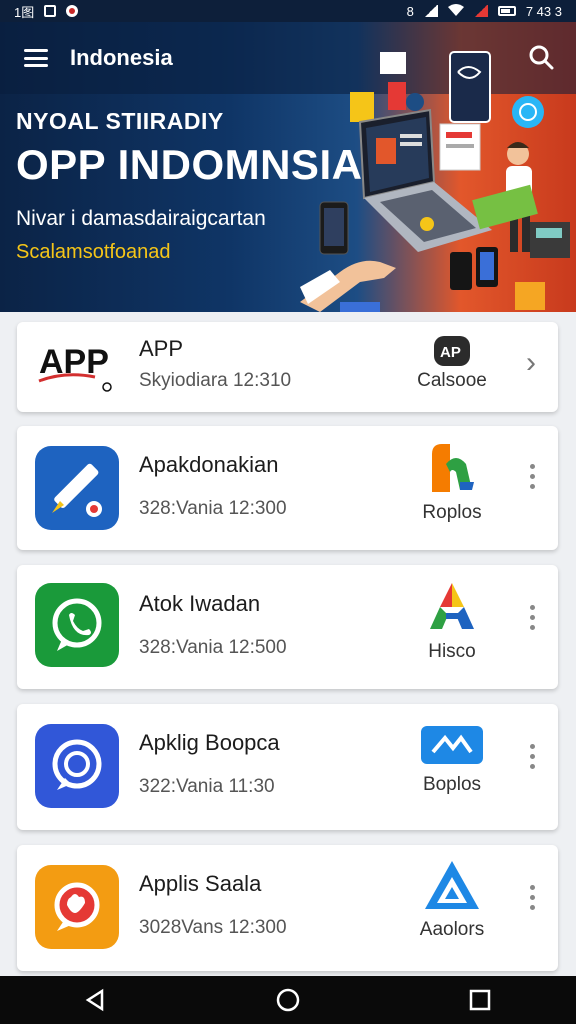 Image resolution: width=576 pixels, height=1024 pixels. What do you see at coordinates (531, 363) in the screenshot?
I see `chevron-right-icon: ›` at bounding box center [531, 363].